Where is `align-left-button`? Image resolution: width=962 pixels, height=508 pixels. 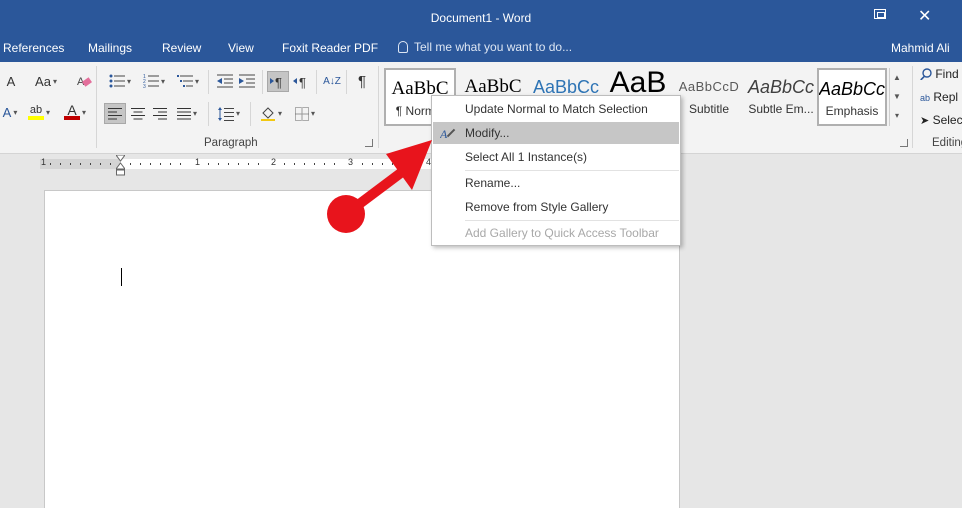 align-left-button is located at coordinates (115, 113).